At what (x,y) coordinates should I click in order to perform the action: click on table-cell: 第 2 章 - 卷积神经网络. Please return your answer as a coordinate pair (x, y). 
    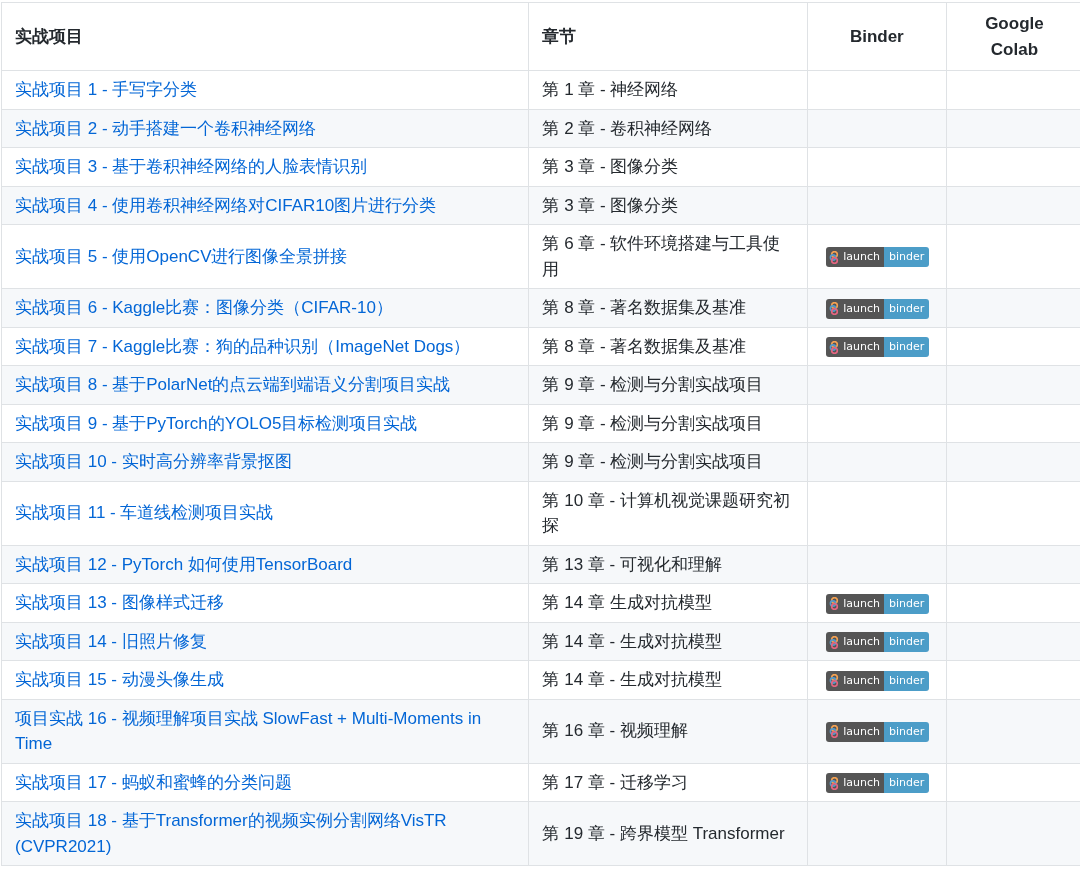
    Looking at the image, I should click on (668, 128).